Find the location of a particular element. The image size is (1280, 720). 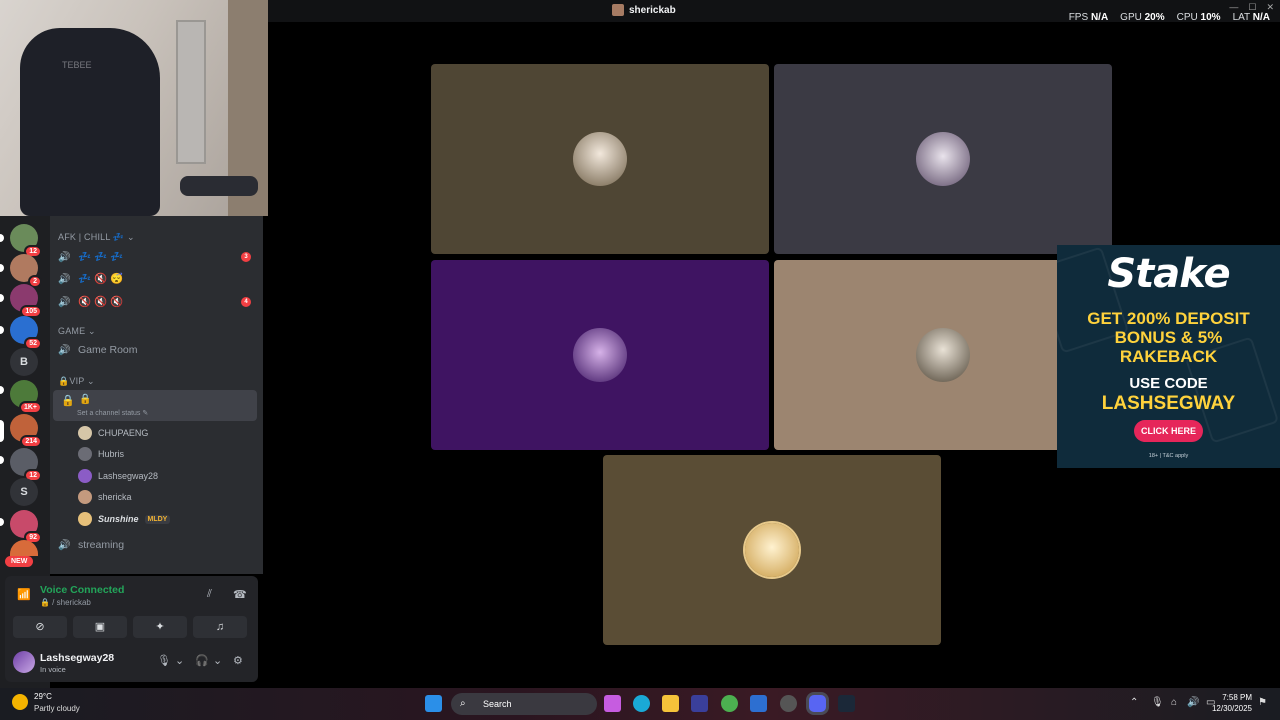

mail-icon is located at coordinates (758, 703).